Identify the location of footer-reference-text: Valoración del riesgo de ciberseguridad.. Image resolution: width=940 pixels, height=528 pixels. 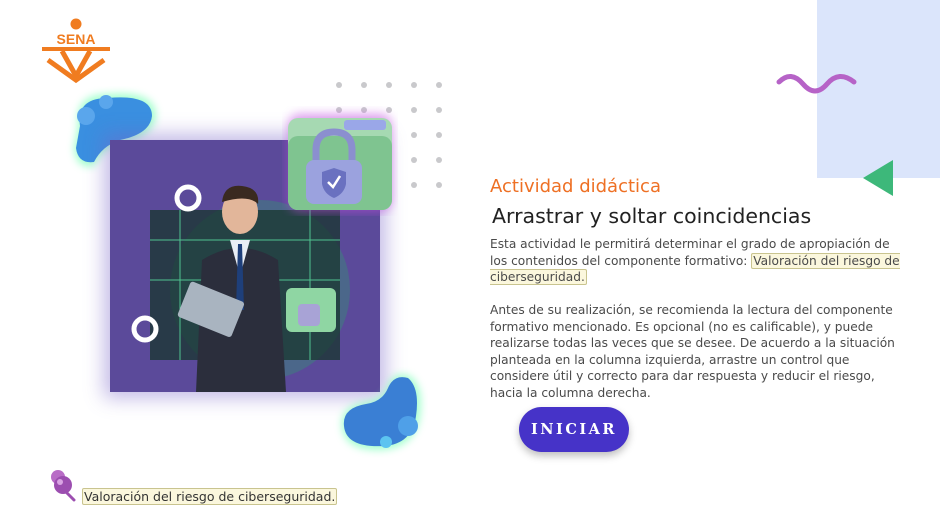
(210, 496).